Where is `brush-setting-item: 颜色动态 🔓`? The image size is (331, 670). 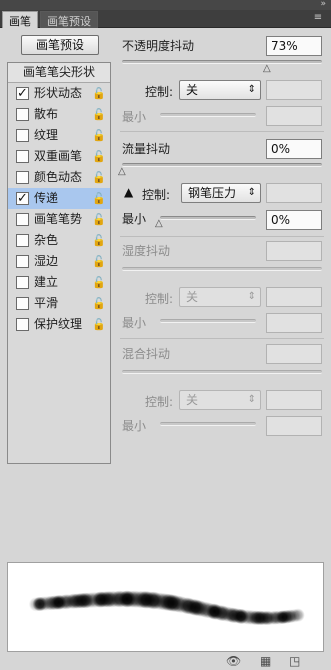
brush-setting-item: 颜色动态 🔓 is located at coordinates (59, 177).